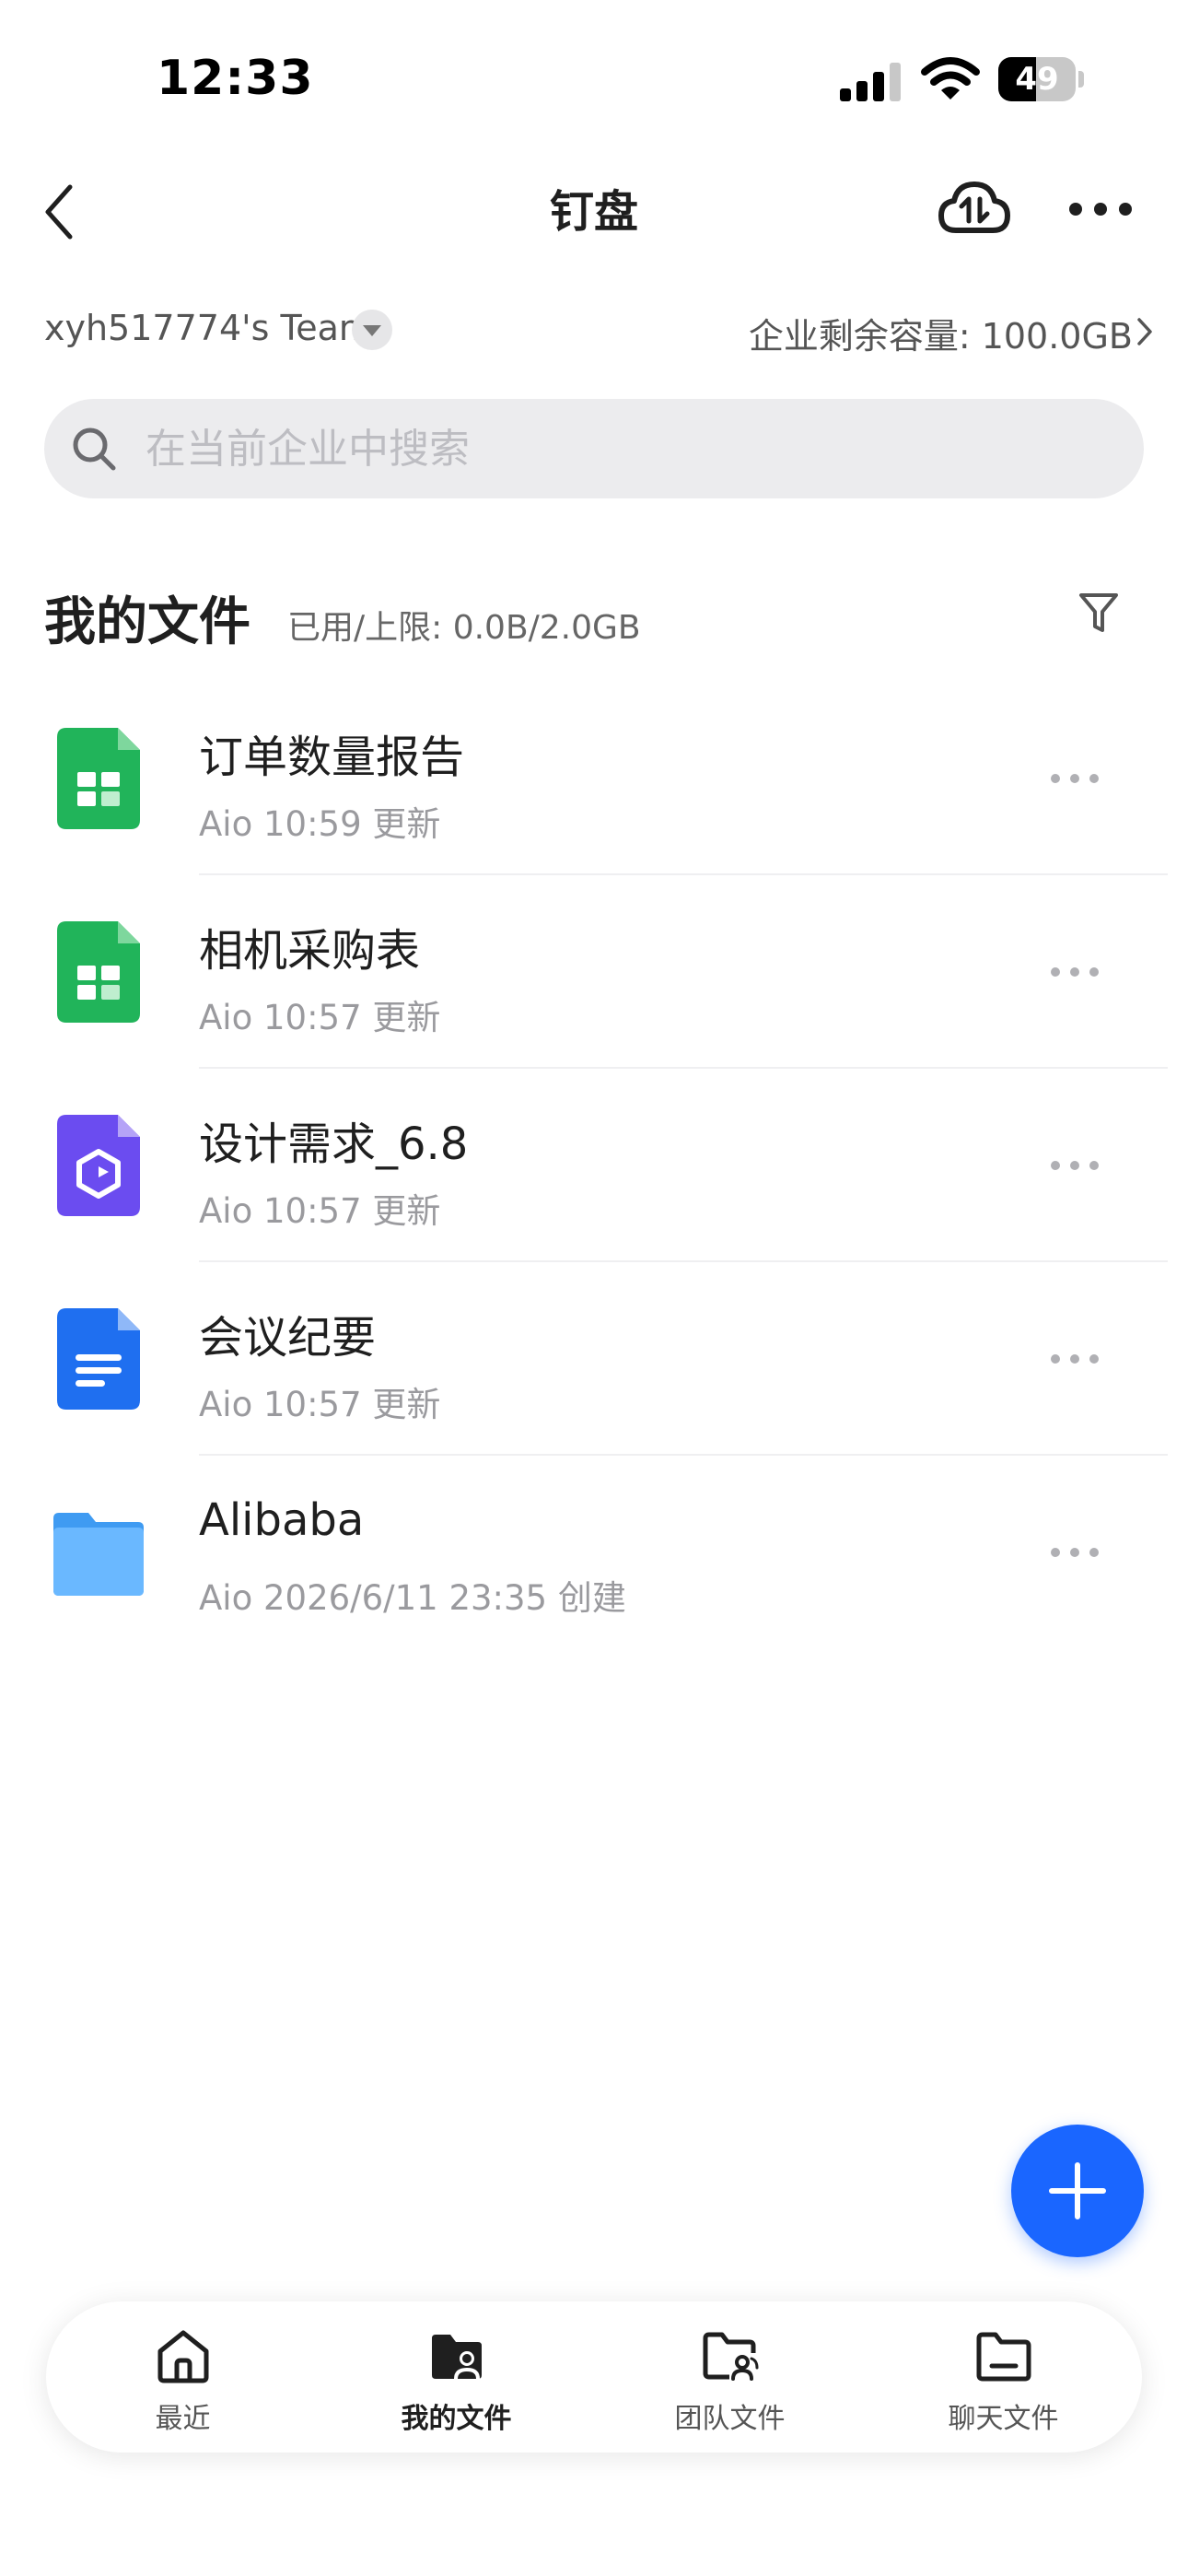 The image size is (1188, 2576). What do you see at coordinates (594, 1359) in the screenshot?
I see `file-row: 会议纪要 Aio 10:57 更新` at bounding box center [594, 1359].